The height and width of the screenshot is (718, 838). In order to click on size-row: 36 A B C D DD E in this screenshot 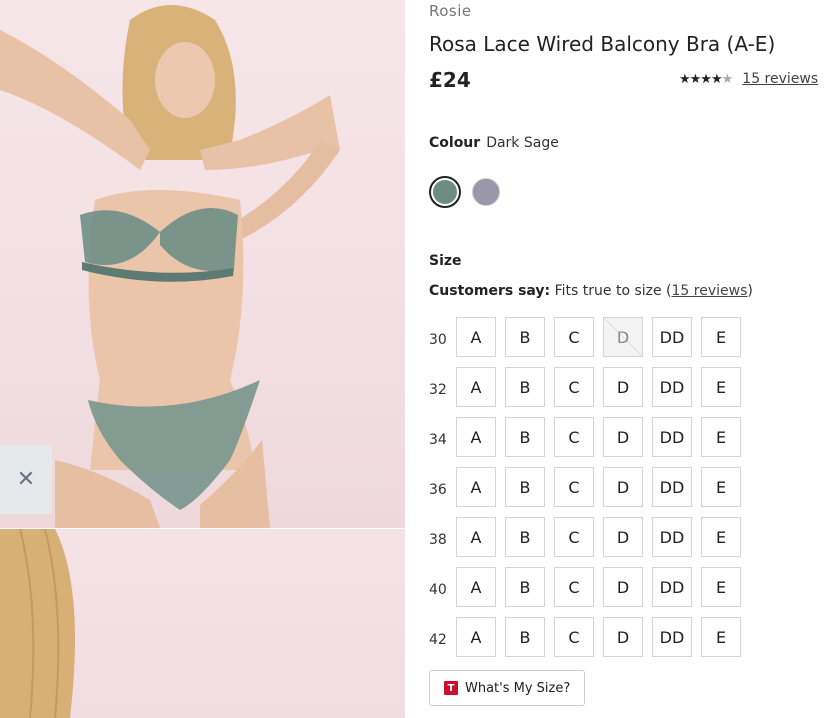, I will do `click(589, 487)`.